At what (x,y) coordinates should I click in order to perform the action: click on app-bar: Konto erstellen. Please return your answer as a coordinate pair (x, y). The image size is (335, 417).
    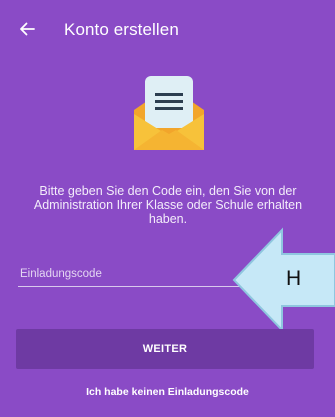
    Looking at the image, I should click on (167, 29).